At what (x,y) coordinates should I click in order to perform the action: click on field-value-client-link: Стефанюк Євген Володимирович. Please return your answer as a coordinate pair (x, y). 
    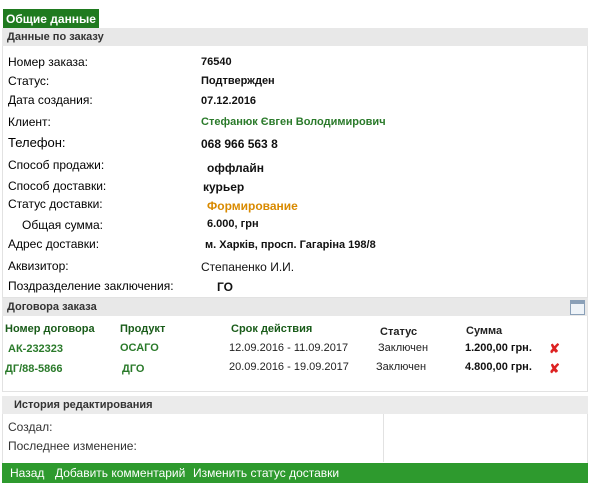
    Looking at the image, I should click on (293, 122).